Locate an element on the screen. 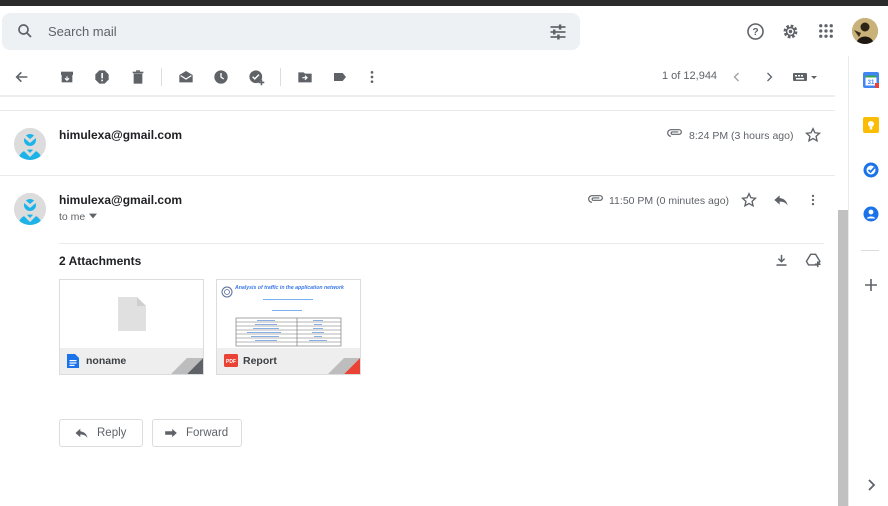 This screenshot has width=888, height=506. search-icon is located at coordinates (25, 31).